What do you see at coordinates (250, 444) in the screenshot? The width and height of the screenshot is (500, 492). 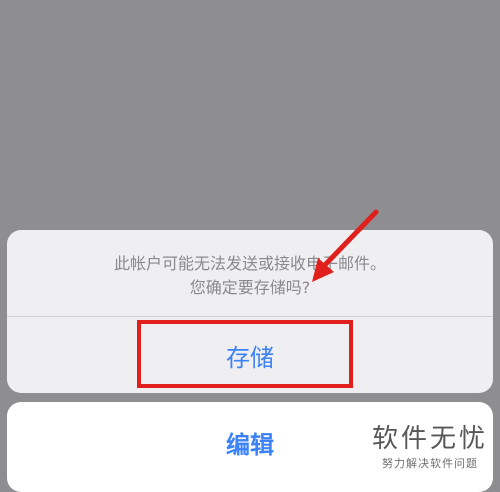 I see `edit-button-label: 编辑` at bounding box center [250, 444].